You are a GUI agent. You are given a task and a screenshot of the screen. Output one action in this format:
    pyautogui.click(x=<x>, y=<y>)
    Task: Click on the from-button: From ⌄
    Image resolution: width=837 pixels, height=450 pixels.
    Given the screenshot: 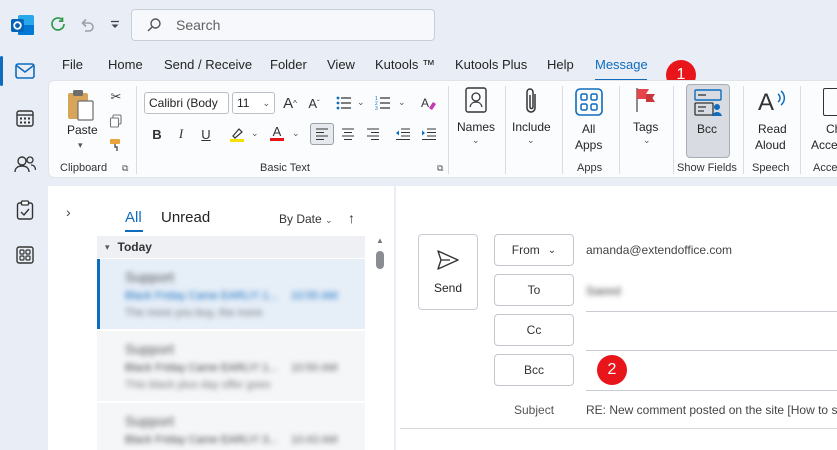 What is the action you would take?
    pyautogui.click(x=534, y=250)
    